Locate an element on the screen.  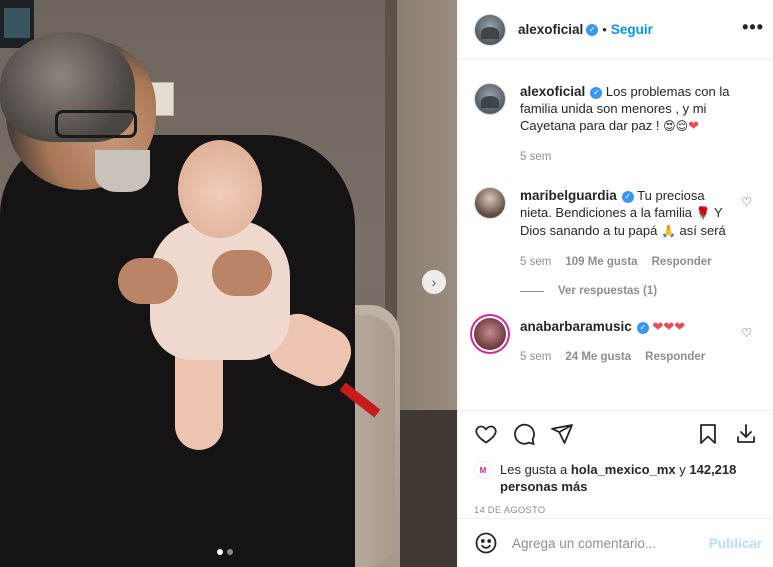
post-header: alexoficial ✓ • Seguir ••• is located at coordinates (615, 30).